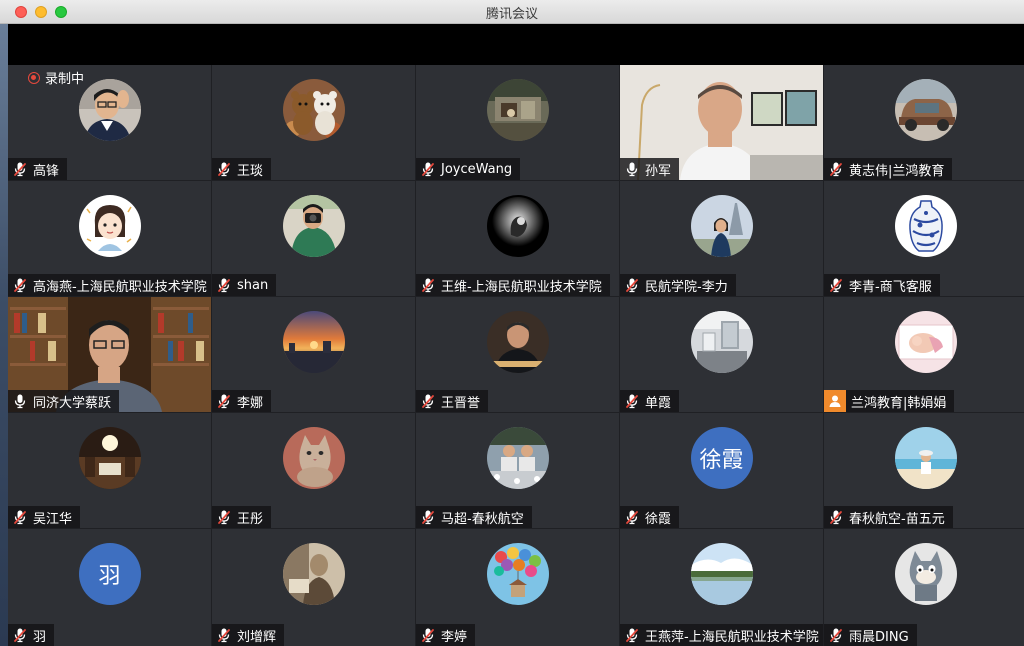  I want to click on participant-tile: 吴江华, so click(109, 470).